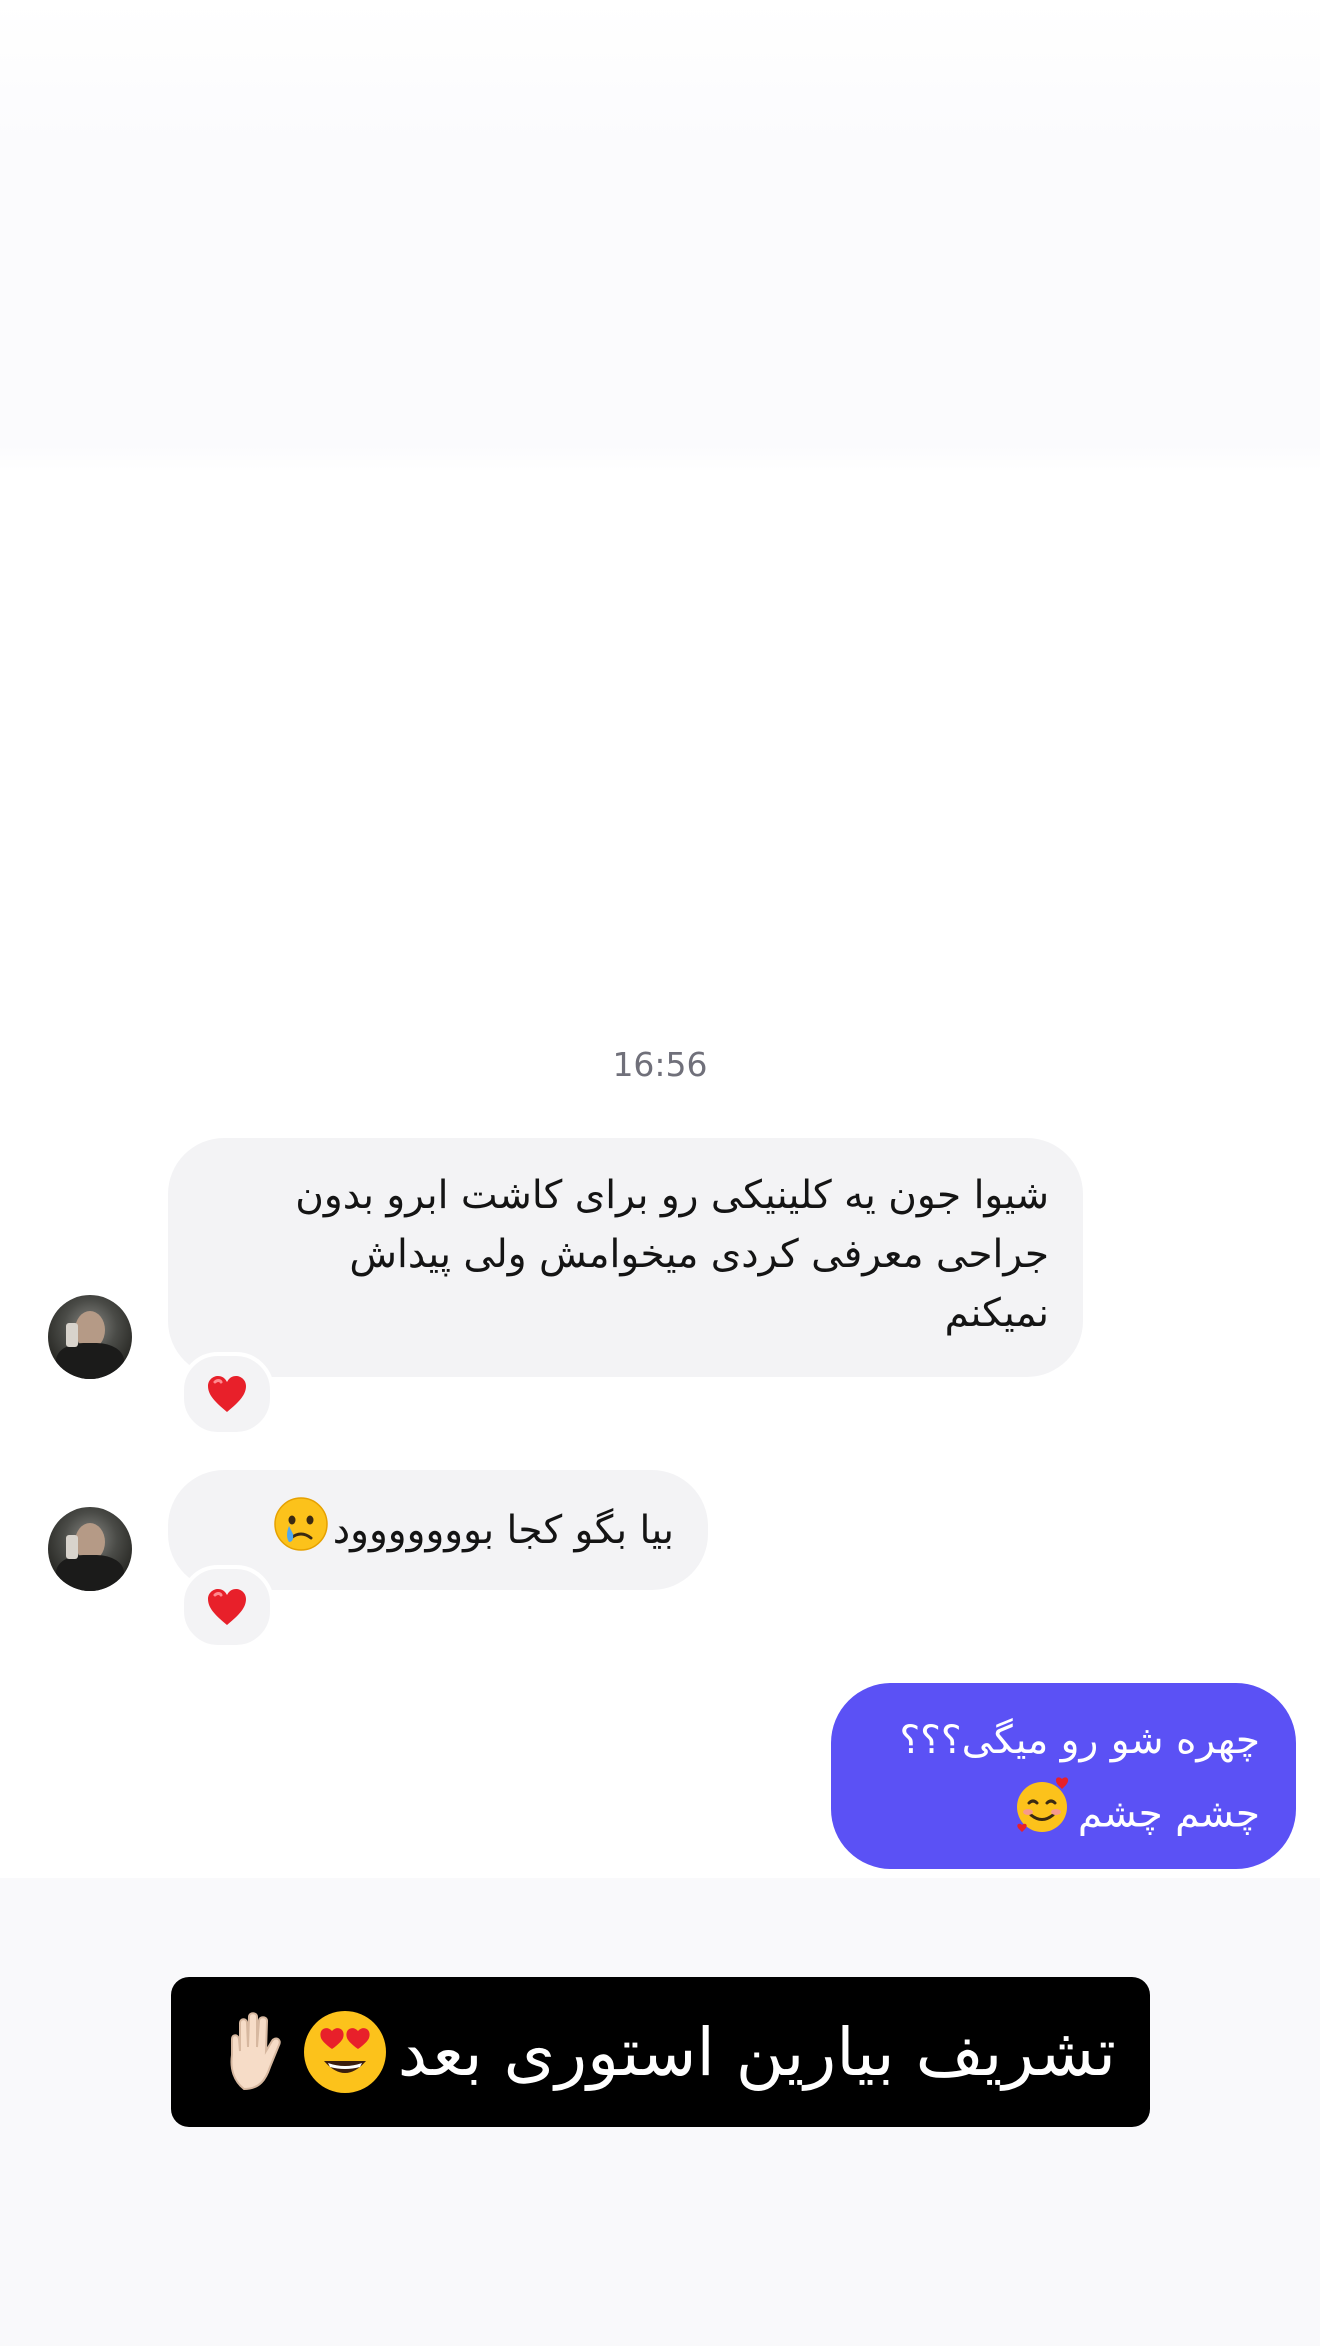  Describe the element at coordinates (503, 1530) in the screenshot. I see `message-text: بیا بگو کجا بووووووود` at that location.